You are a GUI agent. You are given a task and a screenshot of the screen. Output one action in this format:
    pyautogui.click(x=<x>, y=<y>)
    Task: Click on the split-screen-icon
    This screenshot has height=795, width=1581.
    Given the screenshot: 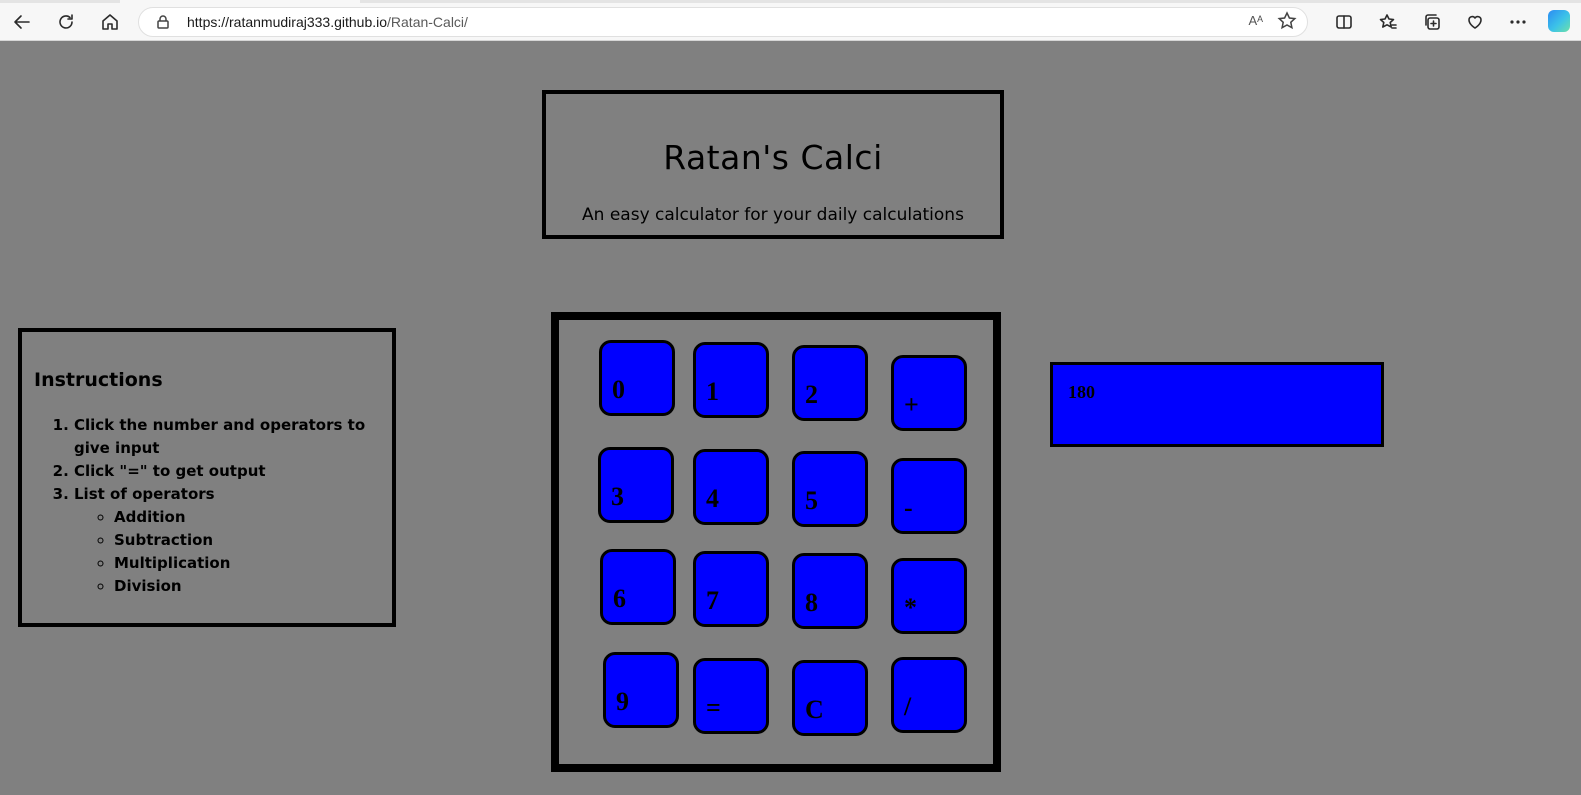 What is the action you would take?
    pyautogui.click(x=1344, y=22)
    